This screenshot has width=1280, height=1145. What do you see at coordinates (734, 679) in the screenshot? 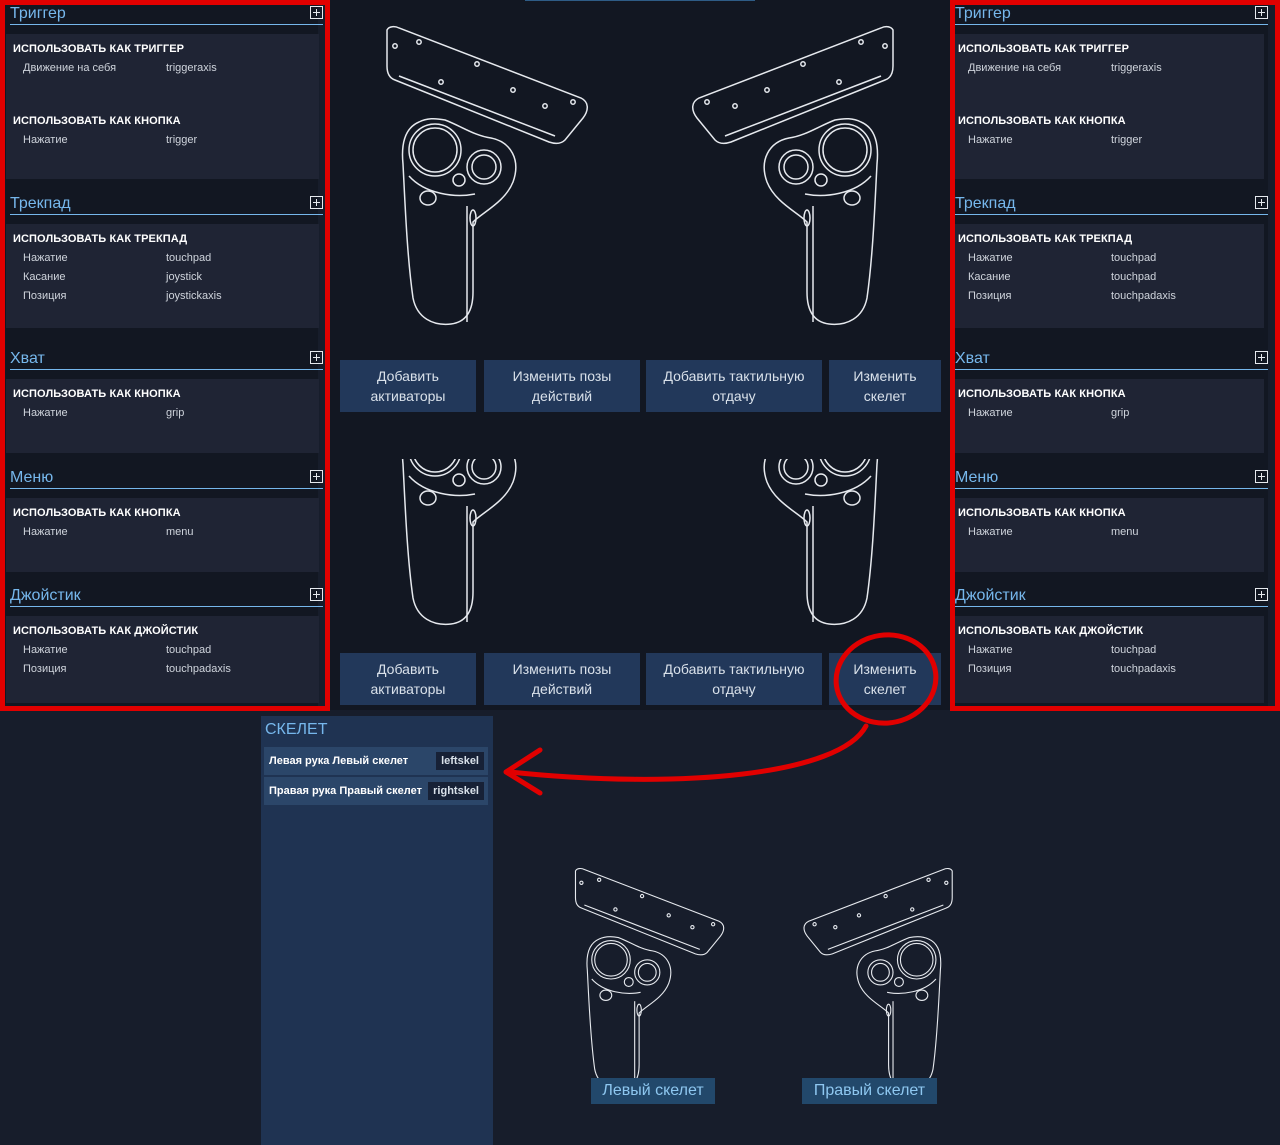
I see `add-haptics-button-2: Добавить тактильную отдачу` at bounding box center [734, 679].